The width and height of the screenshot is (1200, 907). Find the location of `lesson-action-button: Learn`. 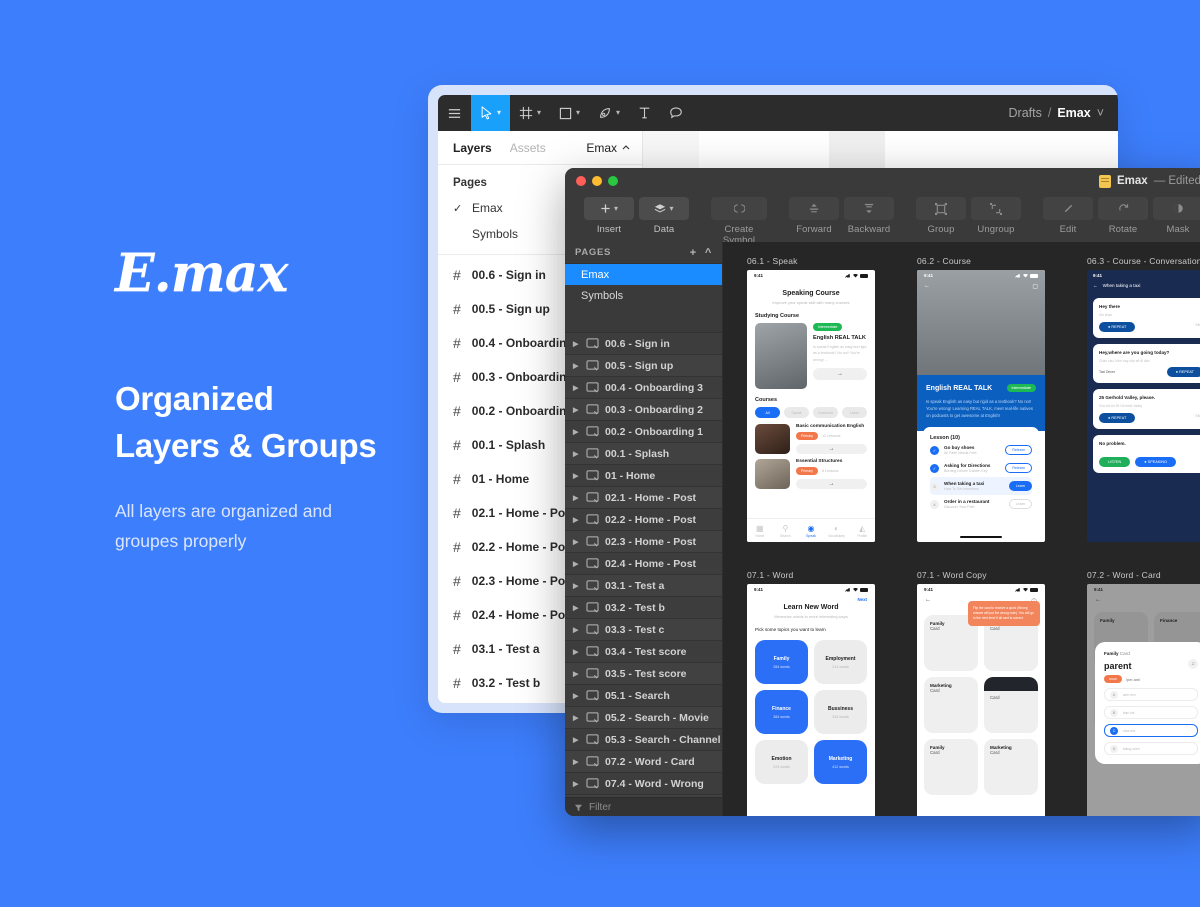

lesson-action-button: Learn is located at coordinates (1020, 486).